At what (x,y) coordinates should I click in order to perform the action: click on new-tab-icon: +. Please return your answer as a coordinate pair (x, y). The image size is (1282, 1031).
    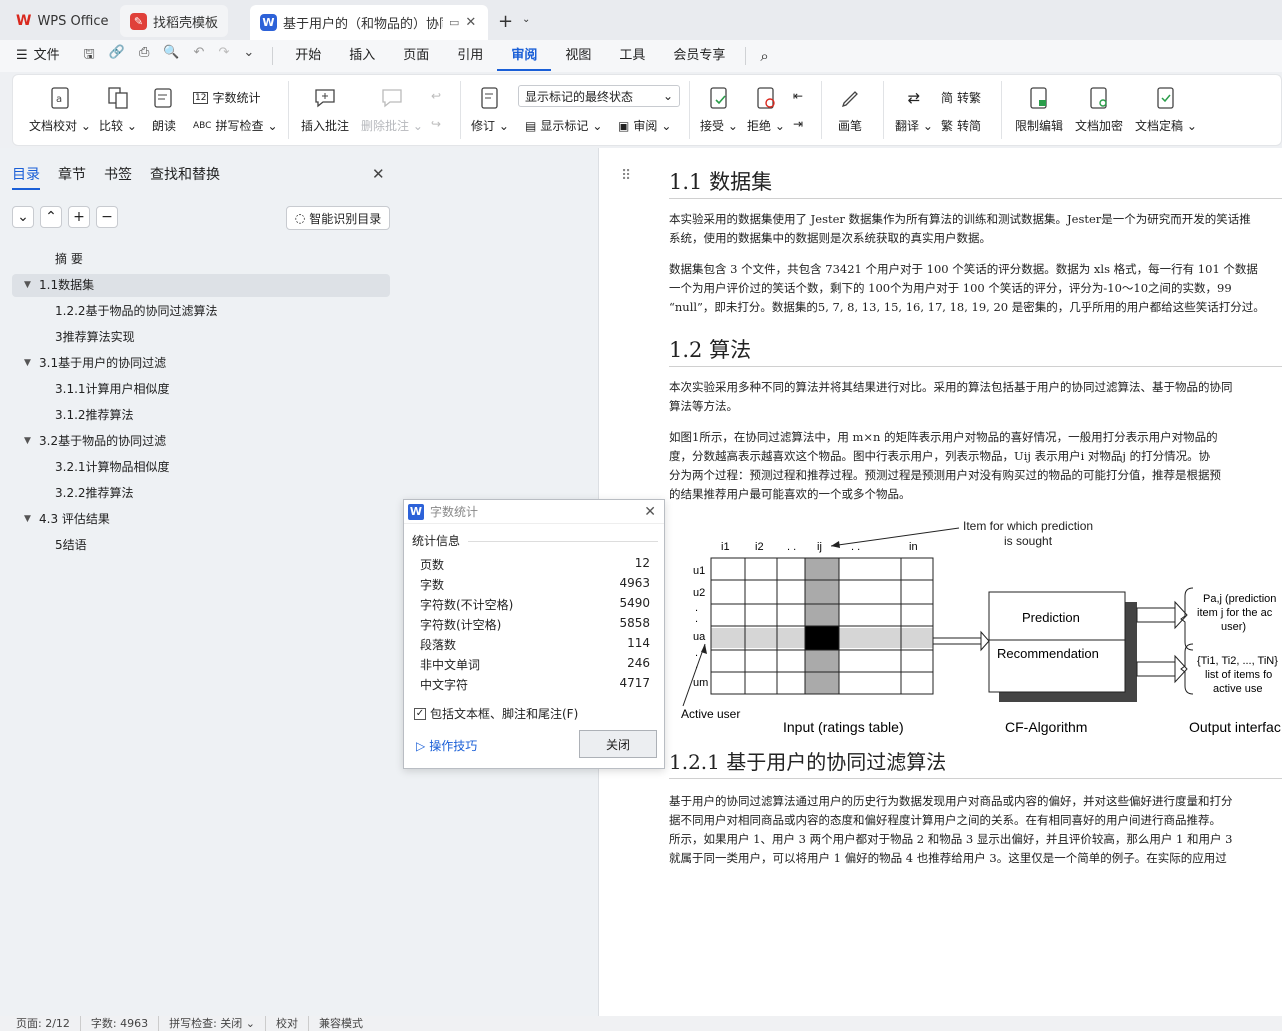
    Looking at the image, I should click on (505, 21).